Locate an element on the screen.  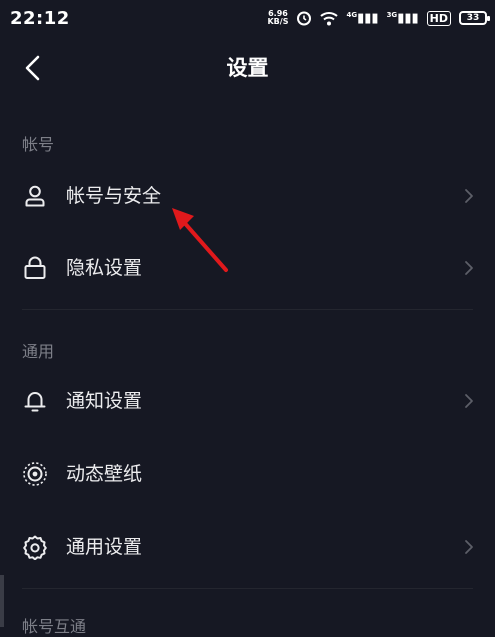
lock-icon is located at coordinates (35, 267).